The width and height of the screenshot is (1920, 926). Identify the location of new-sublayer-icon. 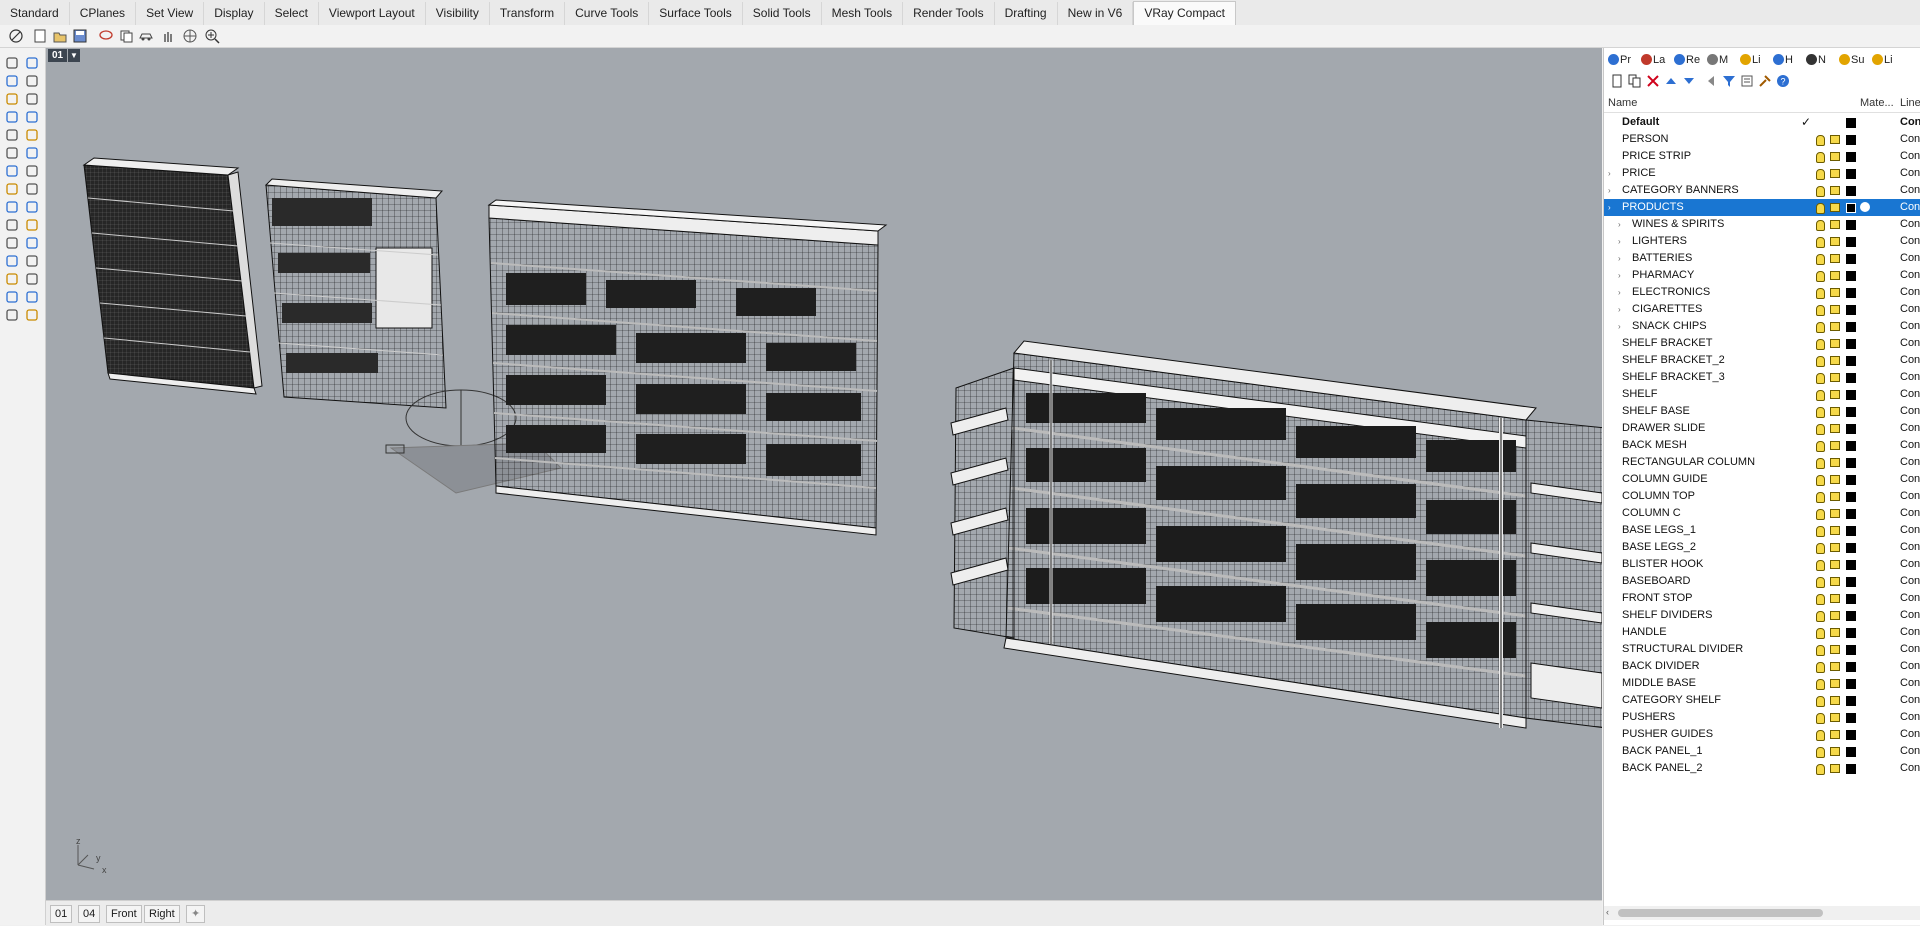
(1635, 81).